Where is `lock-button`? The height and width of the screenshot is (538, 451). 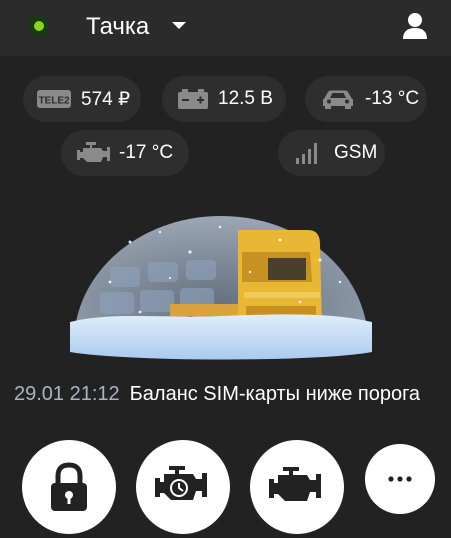
lock-button is located at coordinates (69, 487).